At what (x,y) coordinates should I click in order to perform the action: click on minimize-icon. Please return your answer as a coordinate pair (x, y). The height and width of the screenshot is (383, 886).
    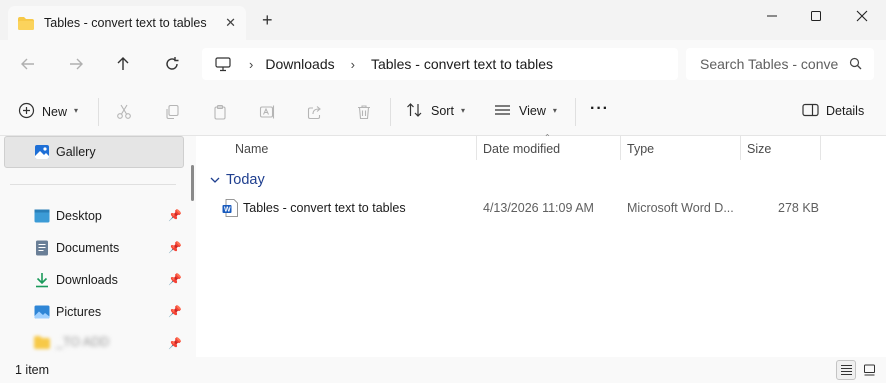
    Looking at the image, I should click on (772, 16).